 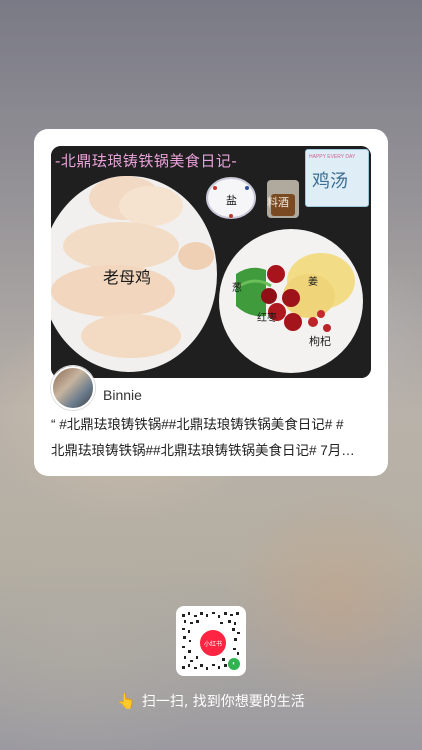 I want to click on description-line-1: “ #北鼎珐琅铸铁锅##北鼎珐琅铸铁锅美食日记# #, so click(x=197, y=424).